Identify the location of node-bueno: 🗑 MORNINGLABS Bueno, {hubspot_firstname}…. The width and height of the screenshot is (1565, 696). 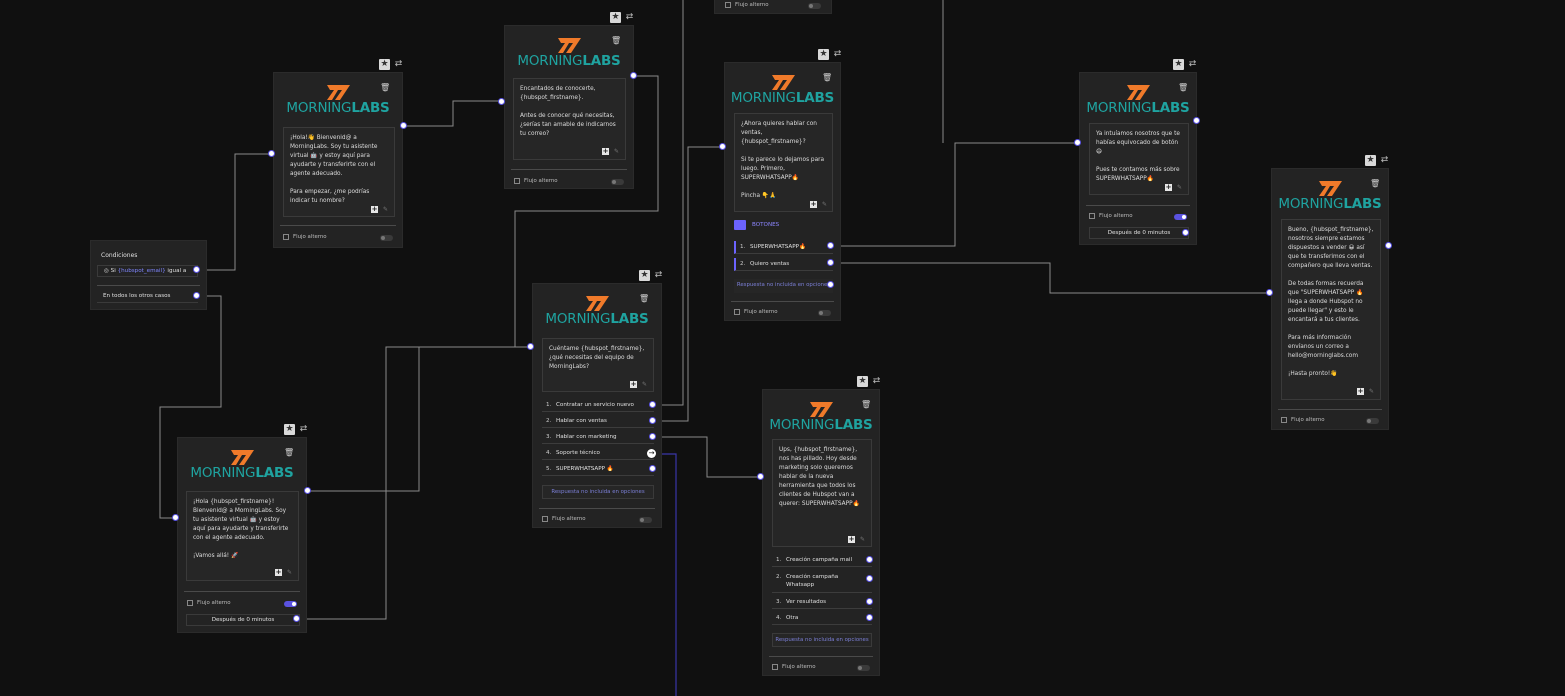
(1330, 299).